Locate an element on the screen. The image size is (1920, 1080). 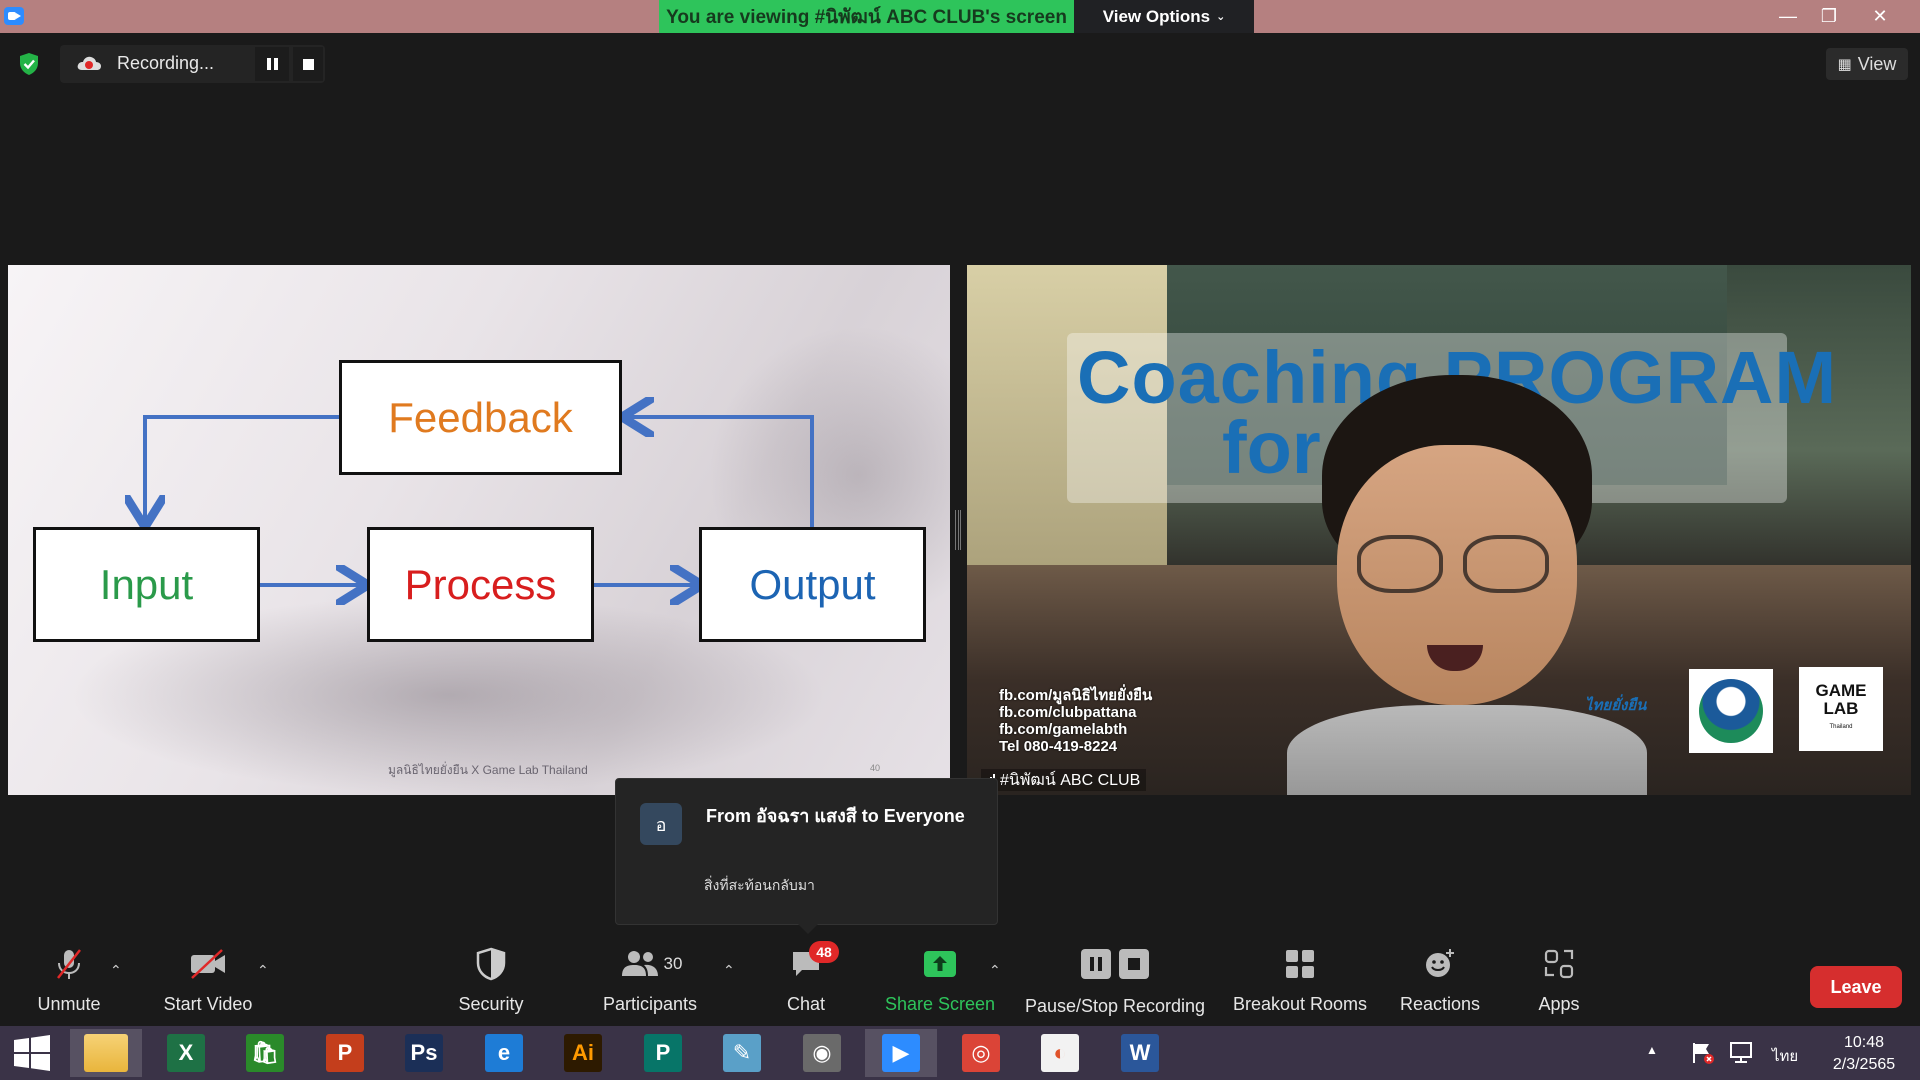
taskbar-app-chrome: ◎ is located at coordinates (981, 1053).